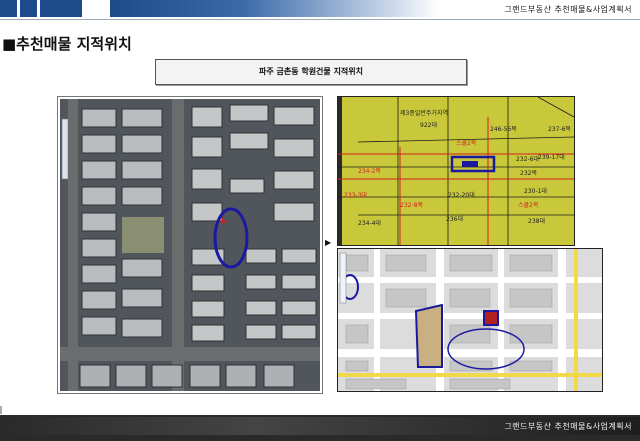 The width and height of the screenshot is (640, 441). Describe the element at coordinates (466, 143) in the screenshot. I see `plan-label-school: 스쿨2목` at that location.